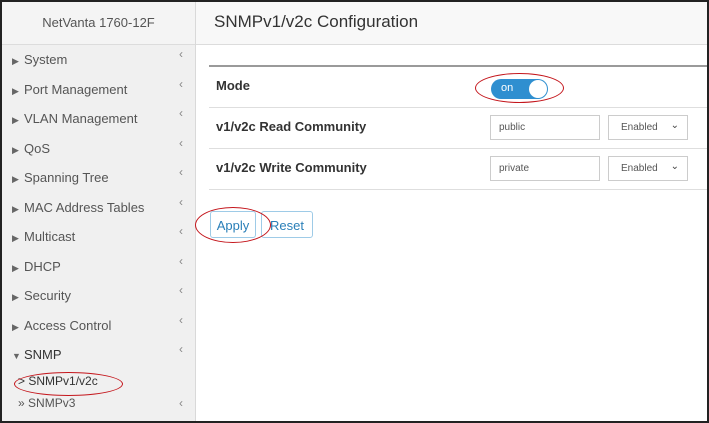  What do you see at coordinates (81, 118) in the screenshot?
I see `sidebar-item-label: VLAN Management` at bounding box center [81, 118].